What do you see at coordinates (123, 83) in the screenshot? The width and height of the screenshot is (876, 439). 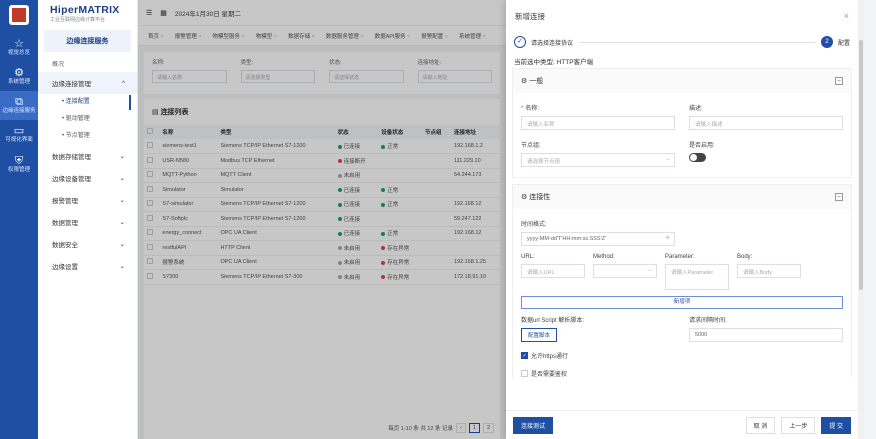 I see `chevron-up-icon: ^` at bounding box center [123, 83].